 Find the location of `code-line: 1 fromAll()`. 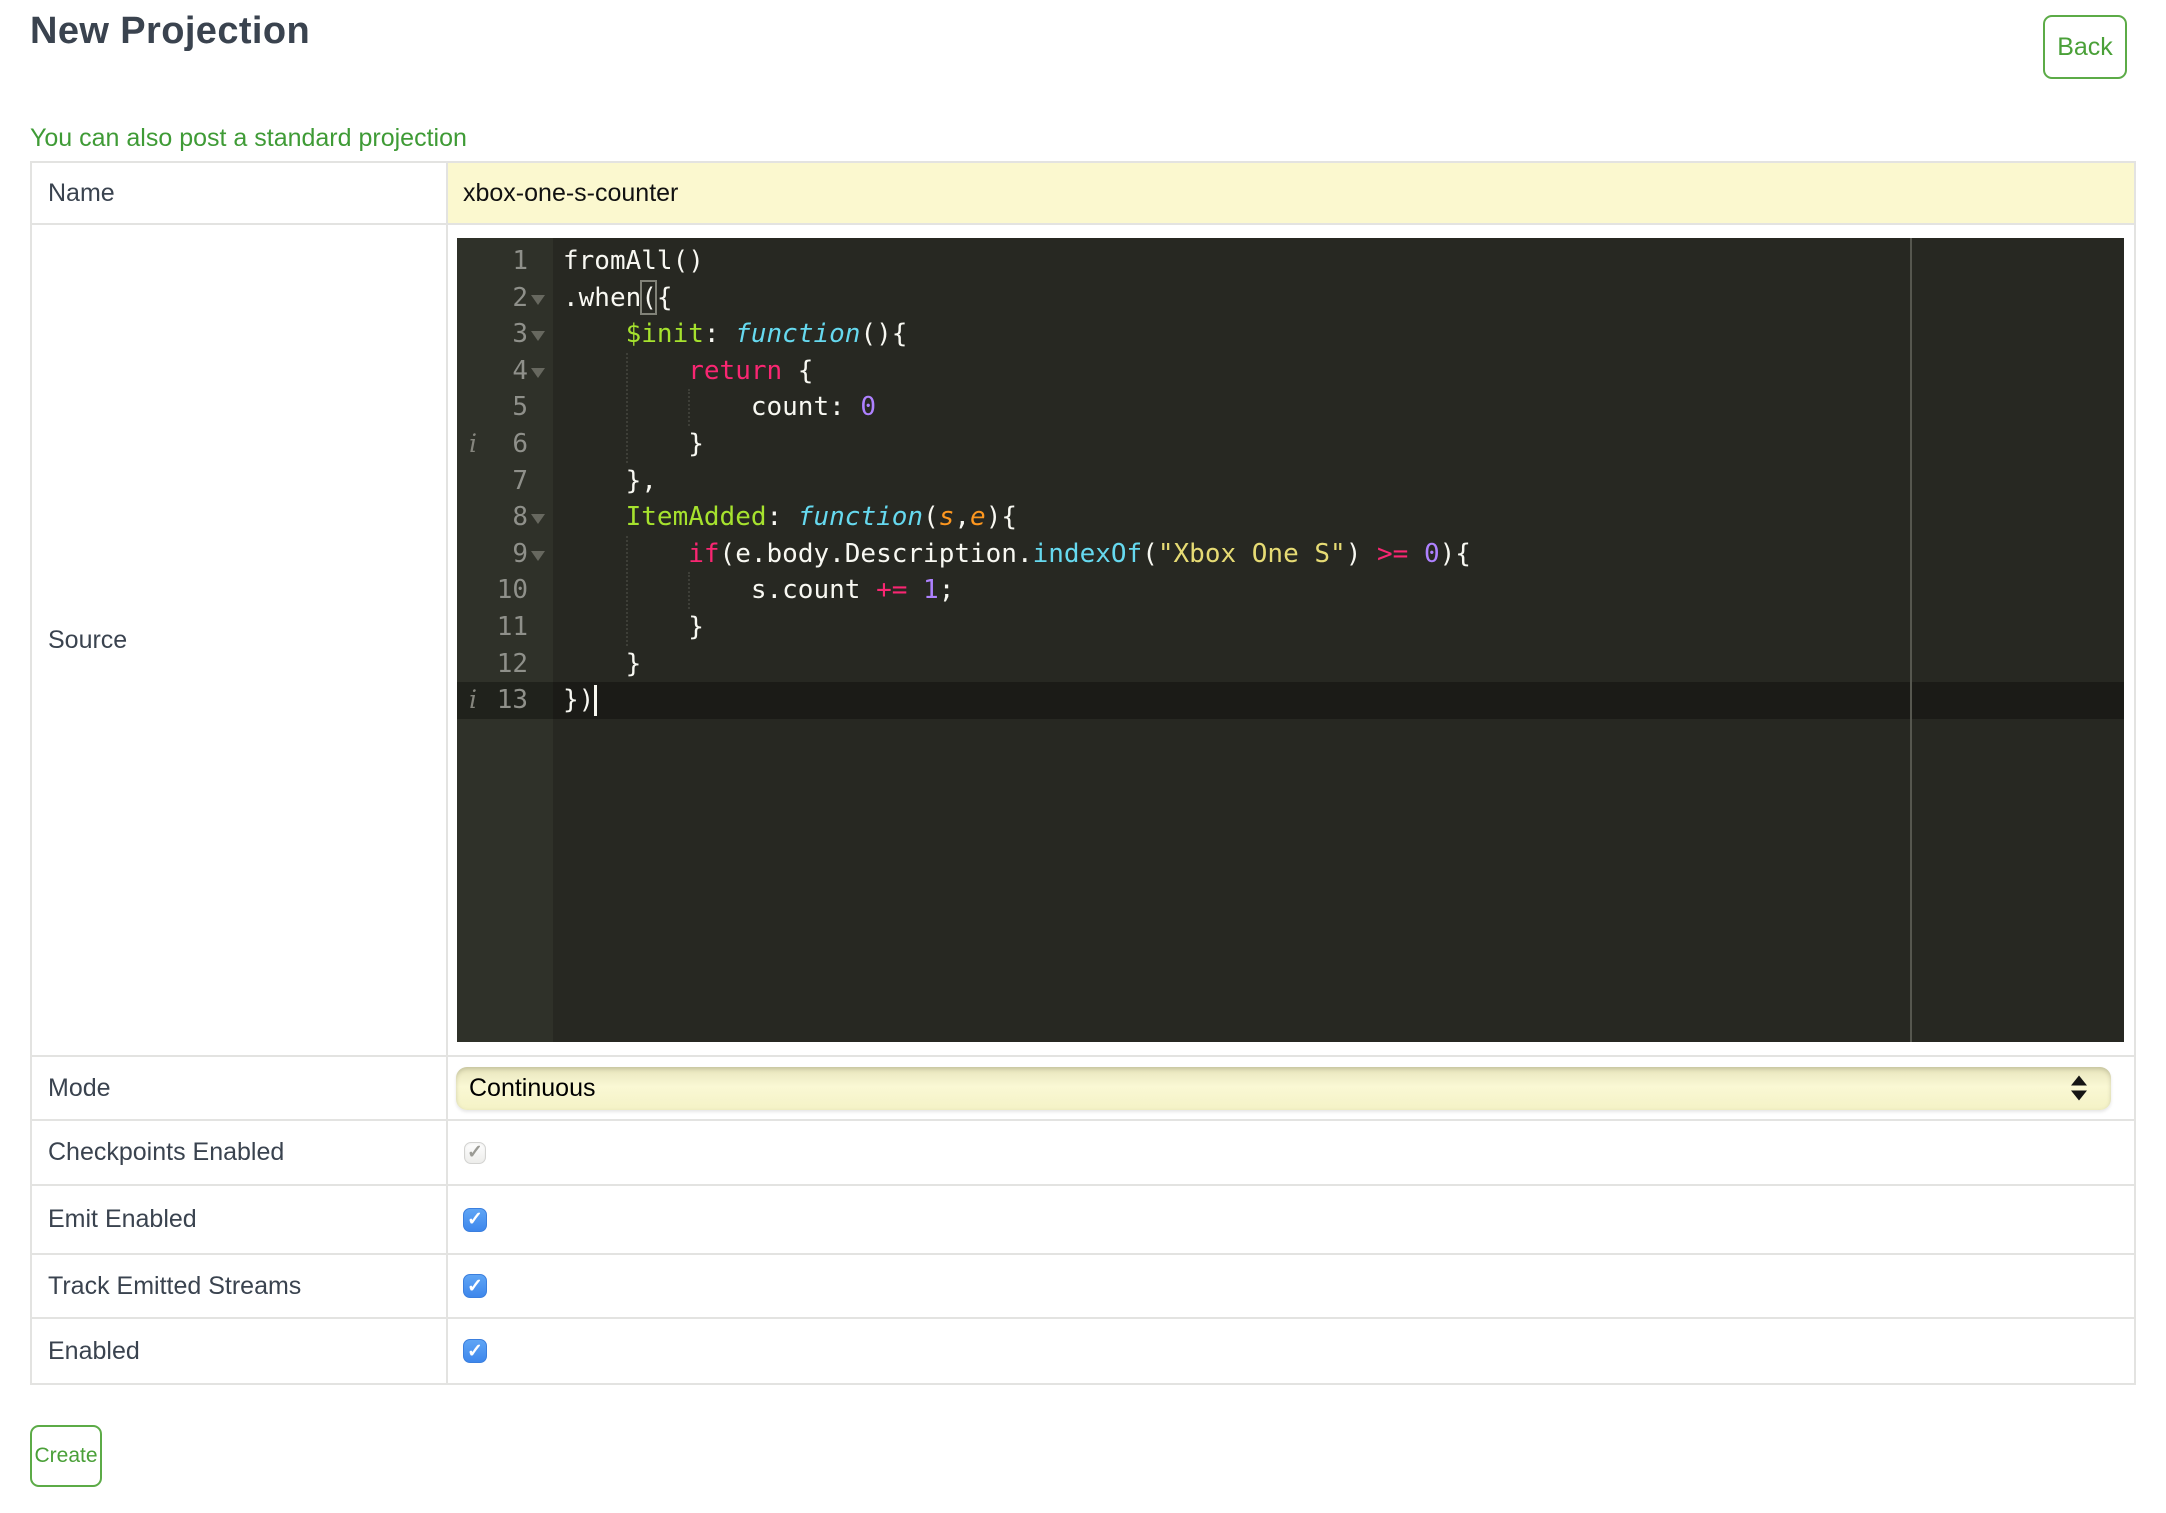

code-line: 1 fromAll() is located at coordinates (1290, 261).